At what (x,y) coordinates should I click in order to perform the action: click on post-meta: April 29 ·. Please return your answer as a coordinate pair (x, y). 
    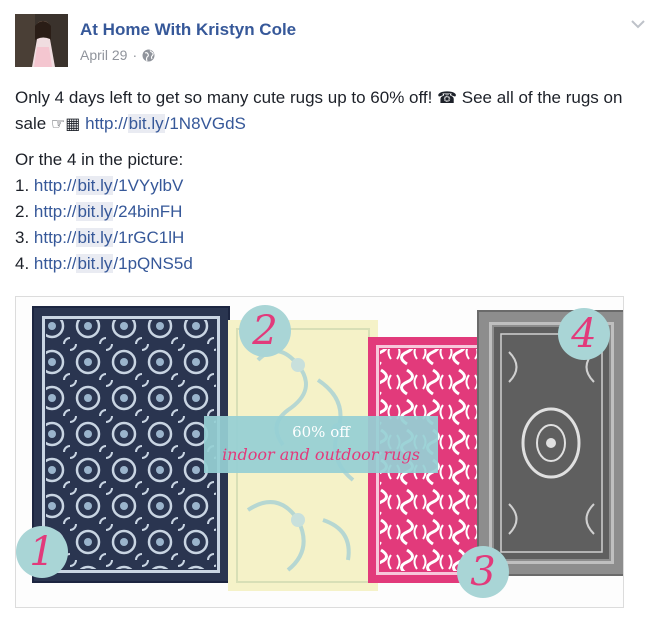
    Looking at the image, I should click on (117, 55).